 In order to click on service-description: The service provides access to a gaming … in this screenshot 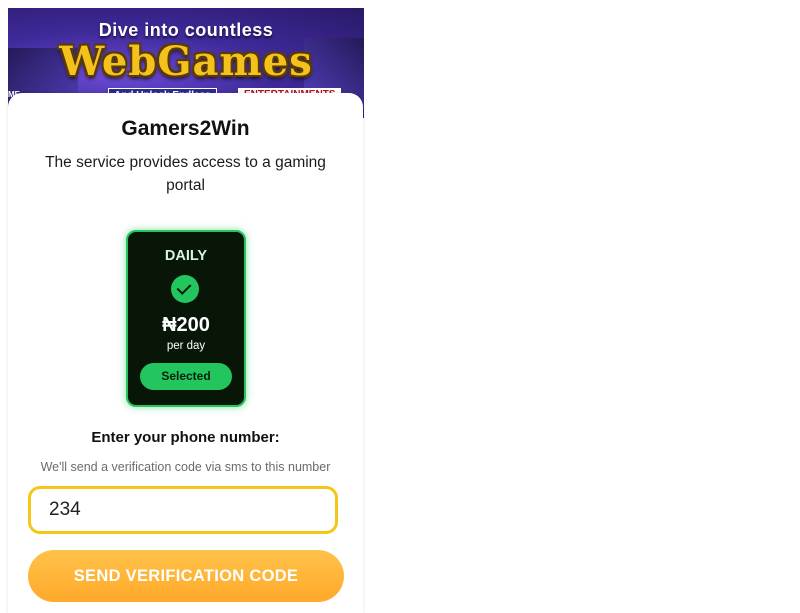, I will do `click(185, 174)`.